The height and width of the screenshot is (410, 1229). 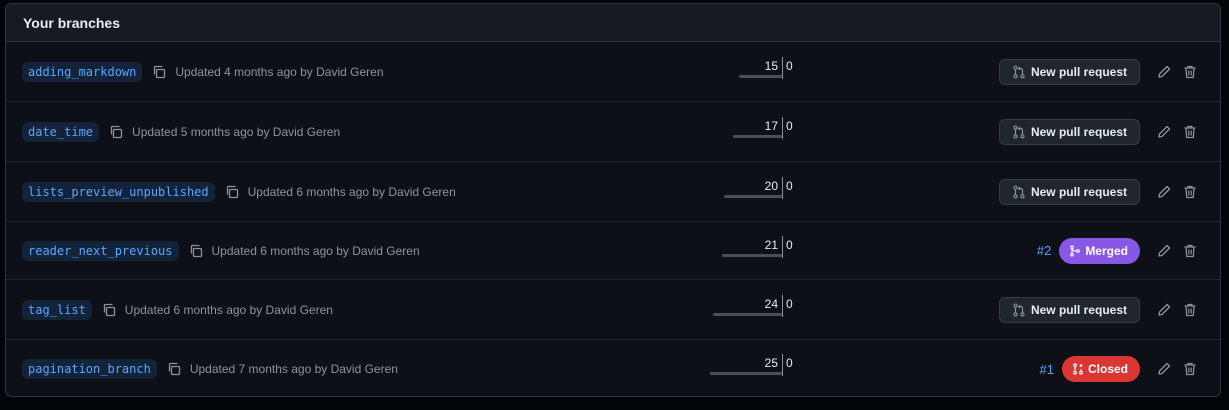 I want to click on merged-badge: Merged, so click(x=1099, y=250).